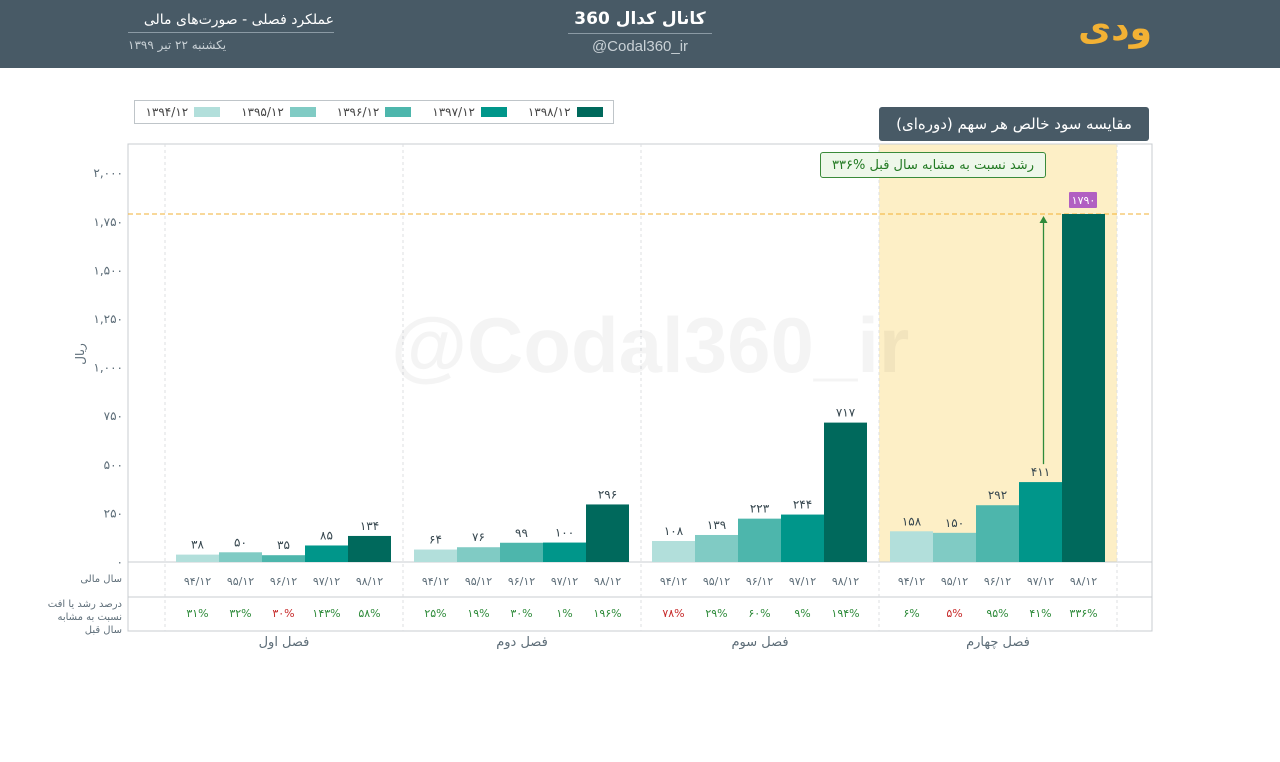  I want to click on growth-percent-label: ۵%, so click(954, 613).